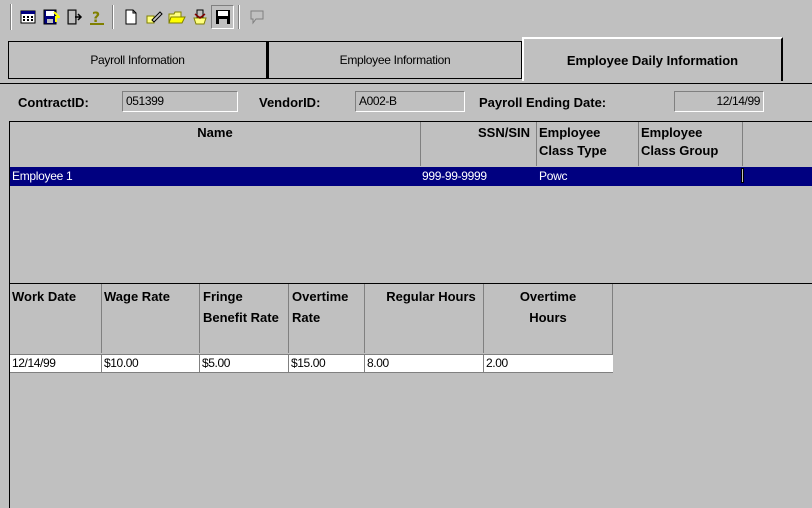 This screenshot has width=812, height=508. What do you see at coordinates (454, 176) in the screenshot?
I see `ssn-cell: 999-99-9999` at bounding box center [454, 176].